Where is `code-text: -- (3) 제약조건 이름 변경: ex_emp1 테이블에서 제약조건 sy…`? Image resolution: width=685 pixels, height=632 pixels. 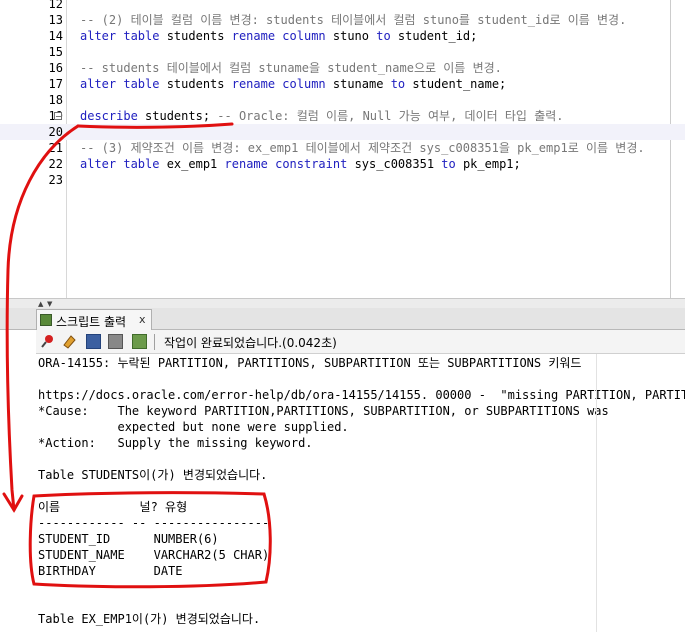
code-text: -- (3) 제약조건 이름 변경: ex_emp1 테이블에서 제약조건 sy… is located at coordinates (362, 148).